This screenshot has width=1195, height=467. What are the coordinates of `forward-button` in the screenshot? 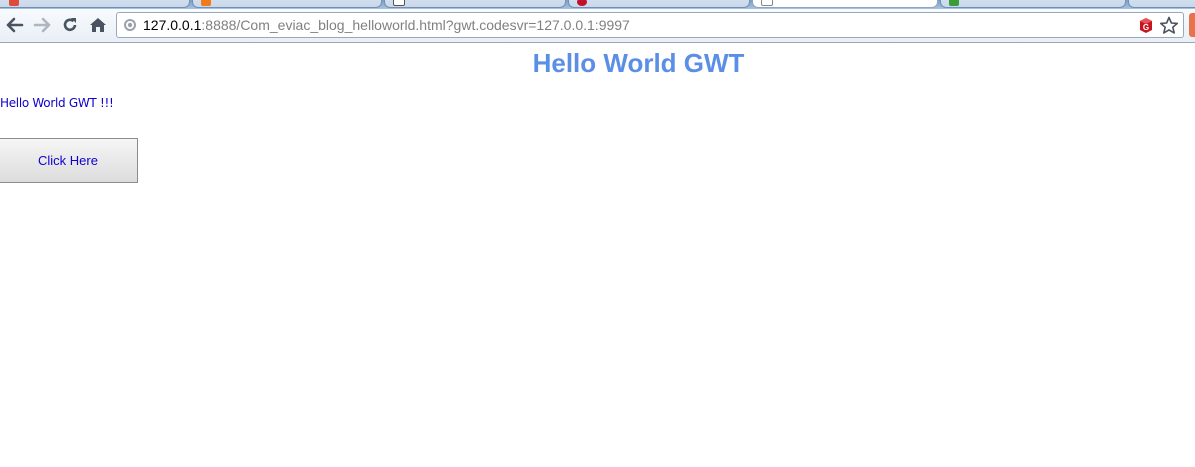 It's located at (42, 25).